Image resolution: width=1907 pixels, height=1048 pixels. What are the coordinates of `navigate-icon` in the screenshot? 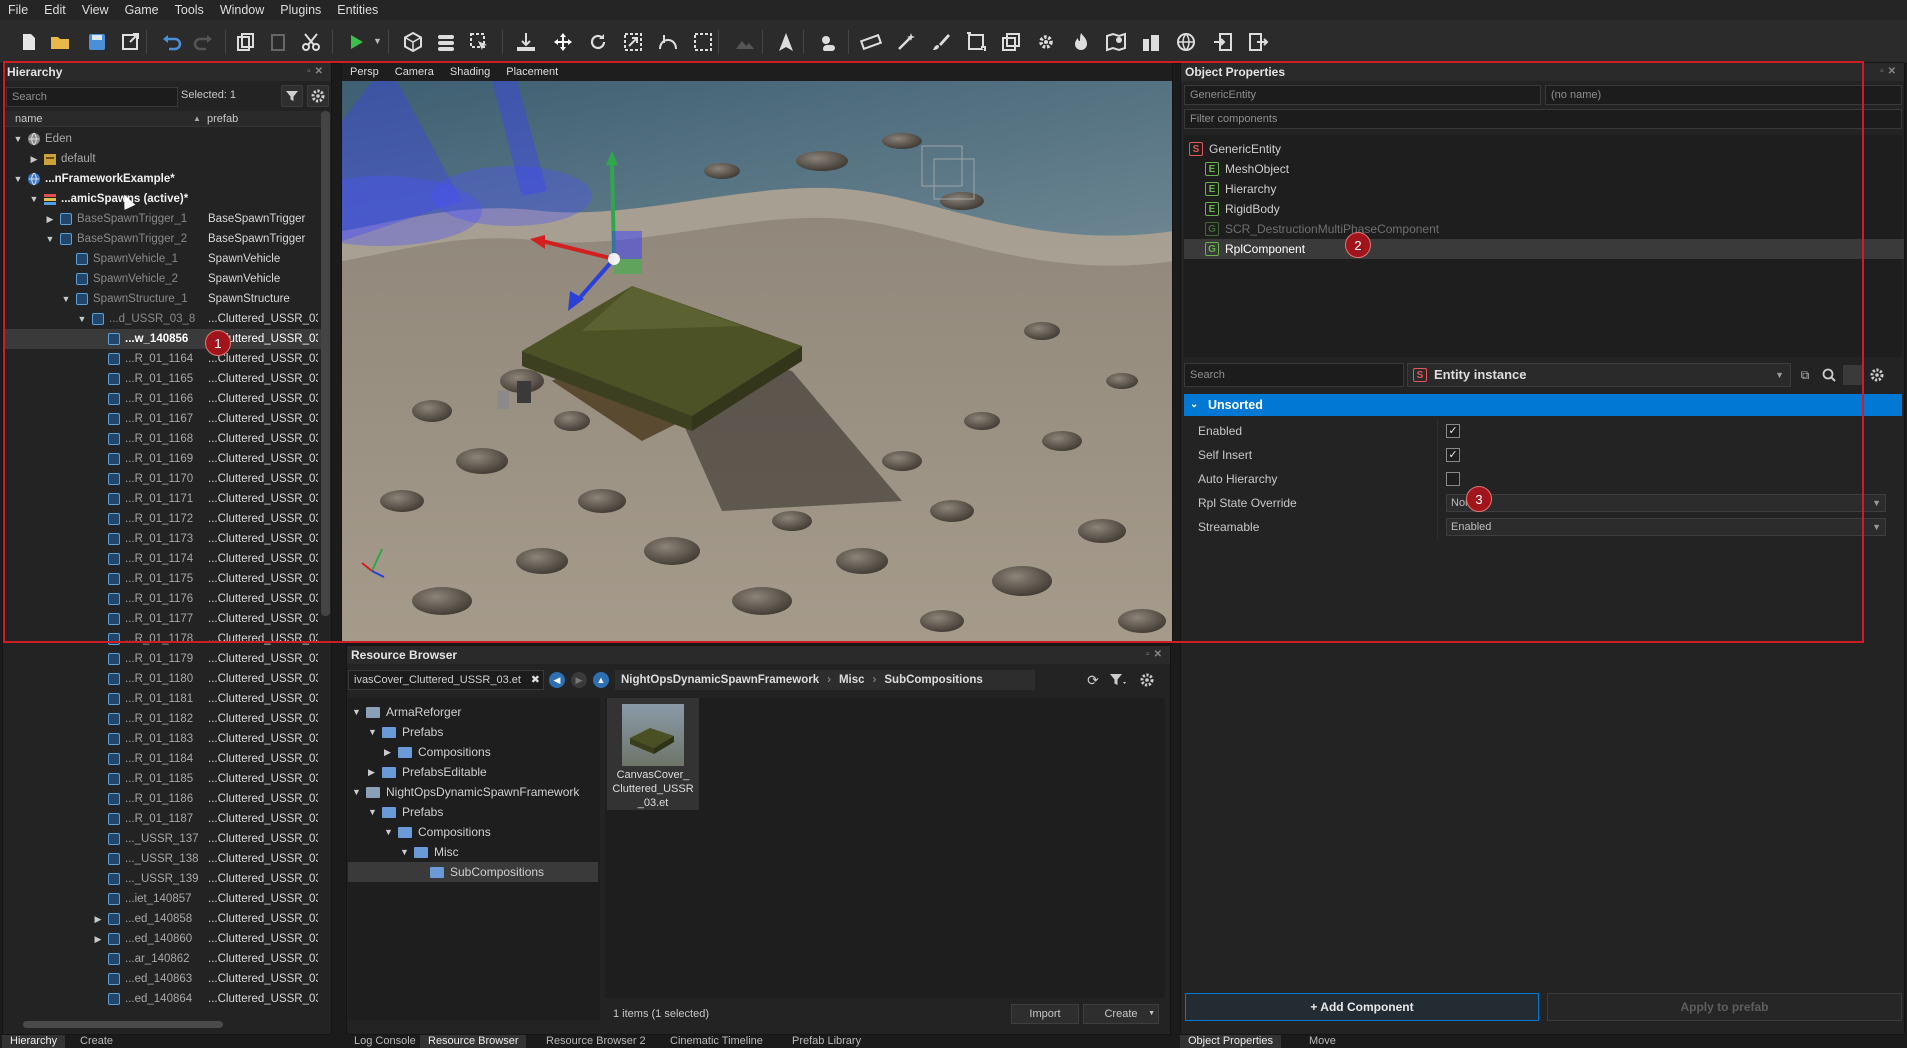 It's located at (786, 42).